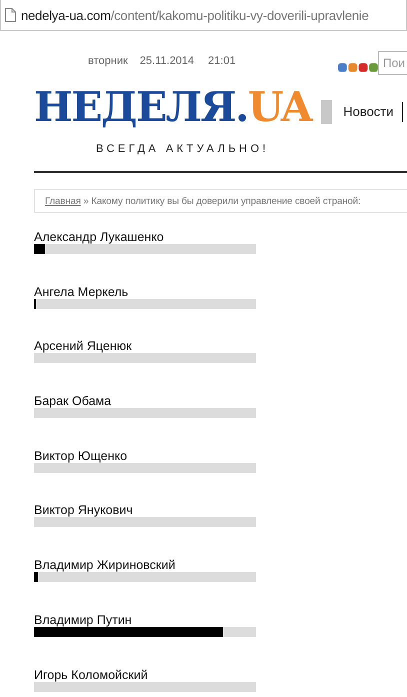 The height and width of the screenshot is (697, 407). I want to click on home-link: Главная, so click(63, 201).